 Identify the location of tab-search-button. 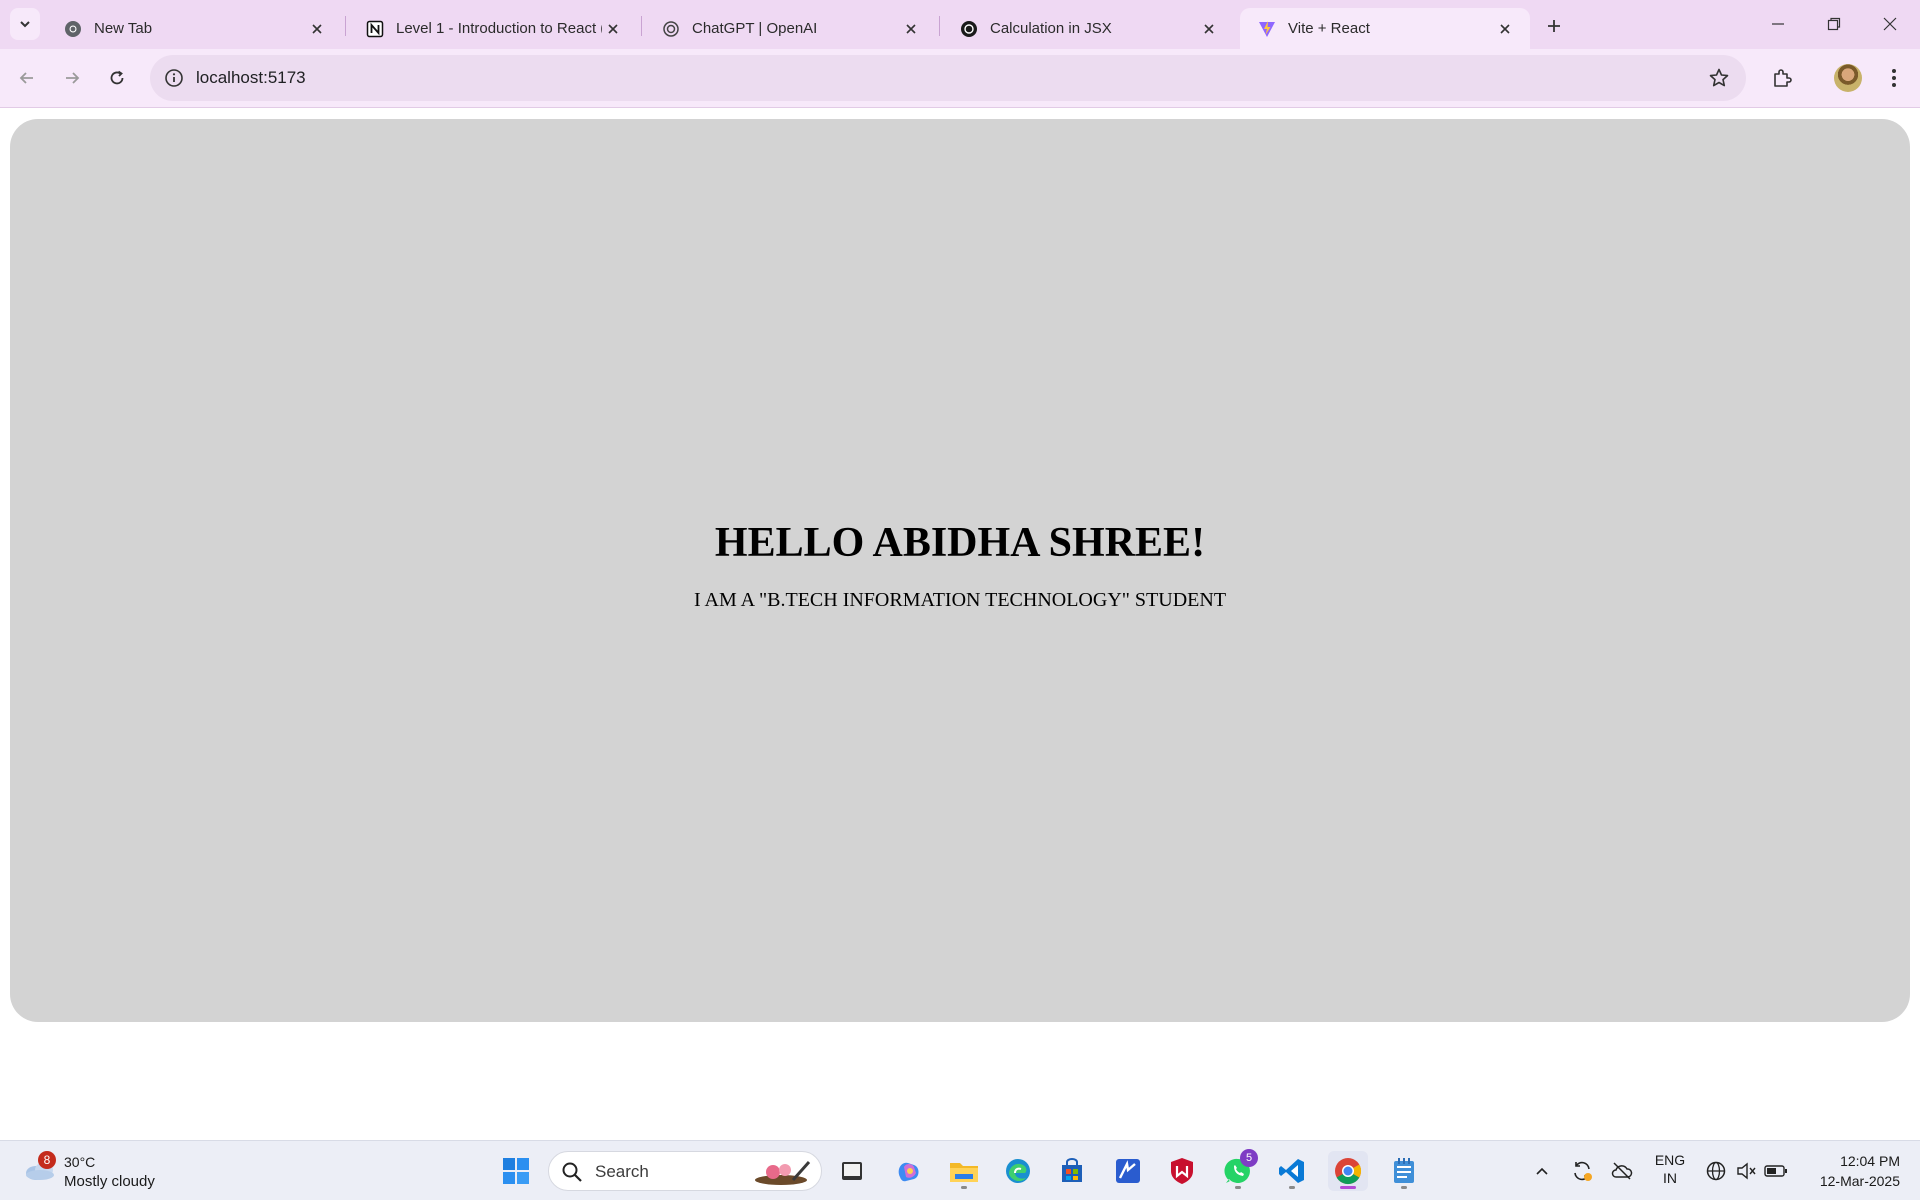
(25, 24).